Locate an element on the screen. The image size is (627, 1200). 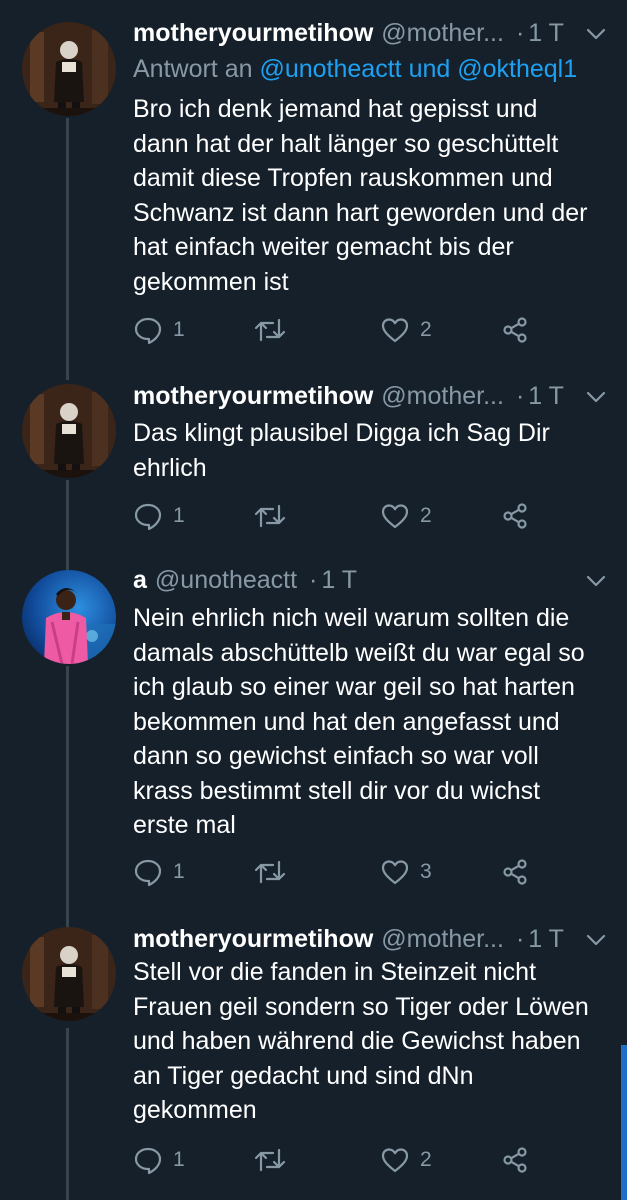
display-name: a is located at coordinates (140, 580).